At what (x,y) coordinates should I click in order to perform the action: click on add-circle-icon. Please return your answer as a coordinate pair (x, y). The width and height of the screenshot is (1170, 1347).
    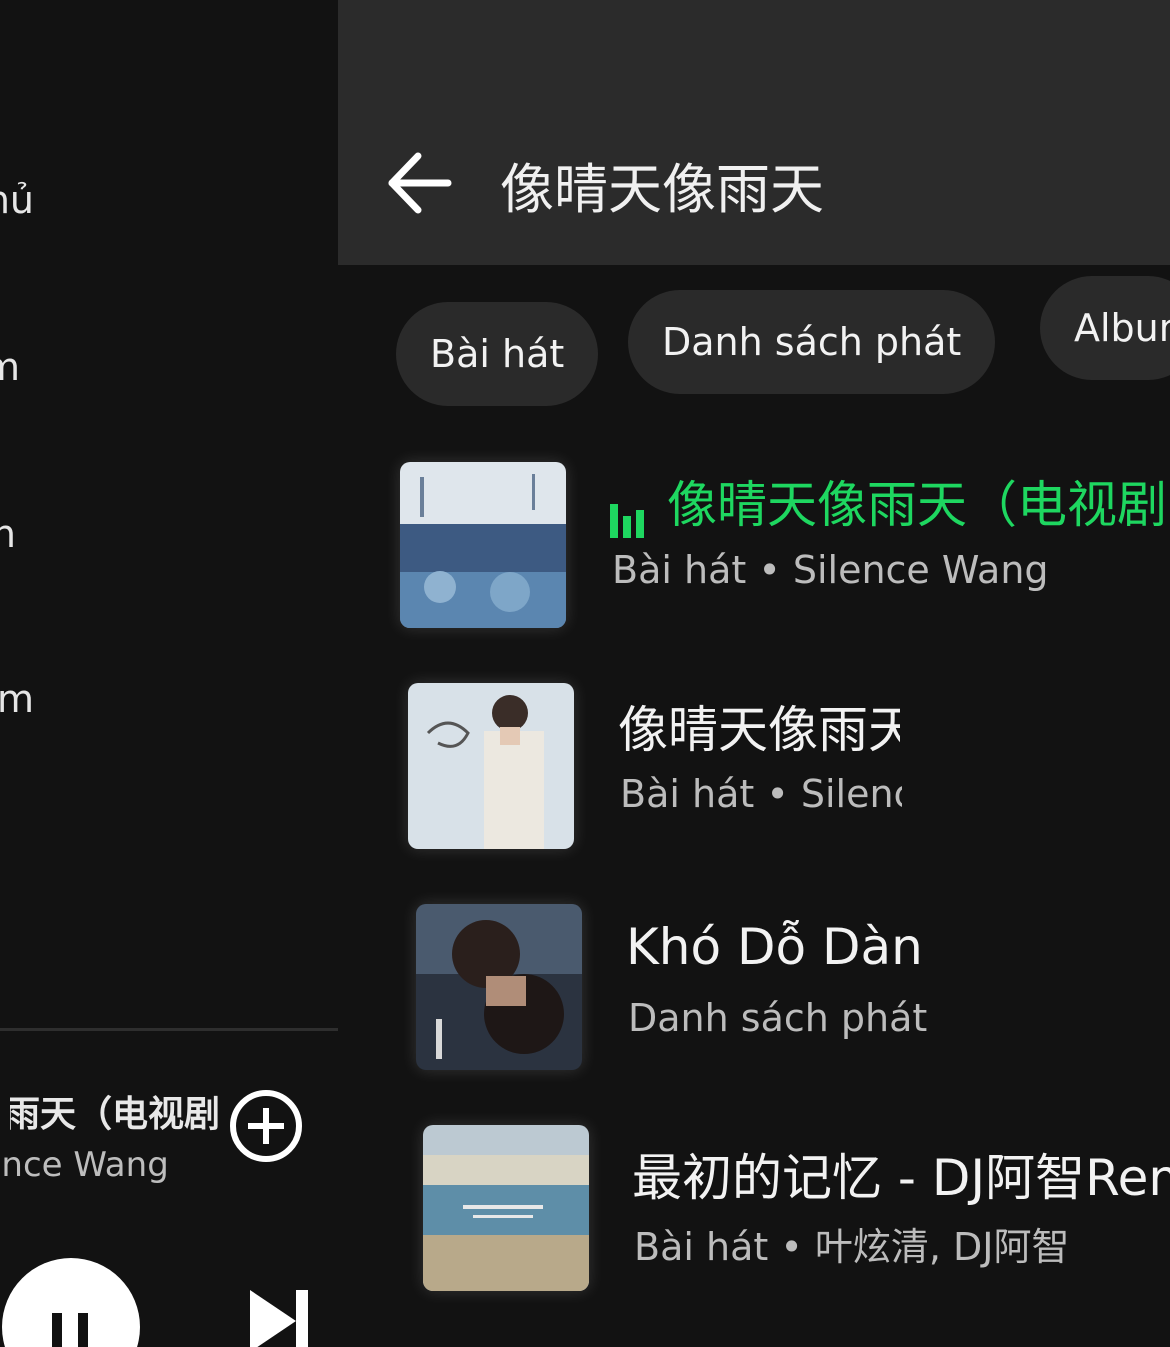
    Looking at the image, I should click on (266, 1126).